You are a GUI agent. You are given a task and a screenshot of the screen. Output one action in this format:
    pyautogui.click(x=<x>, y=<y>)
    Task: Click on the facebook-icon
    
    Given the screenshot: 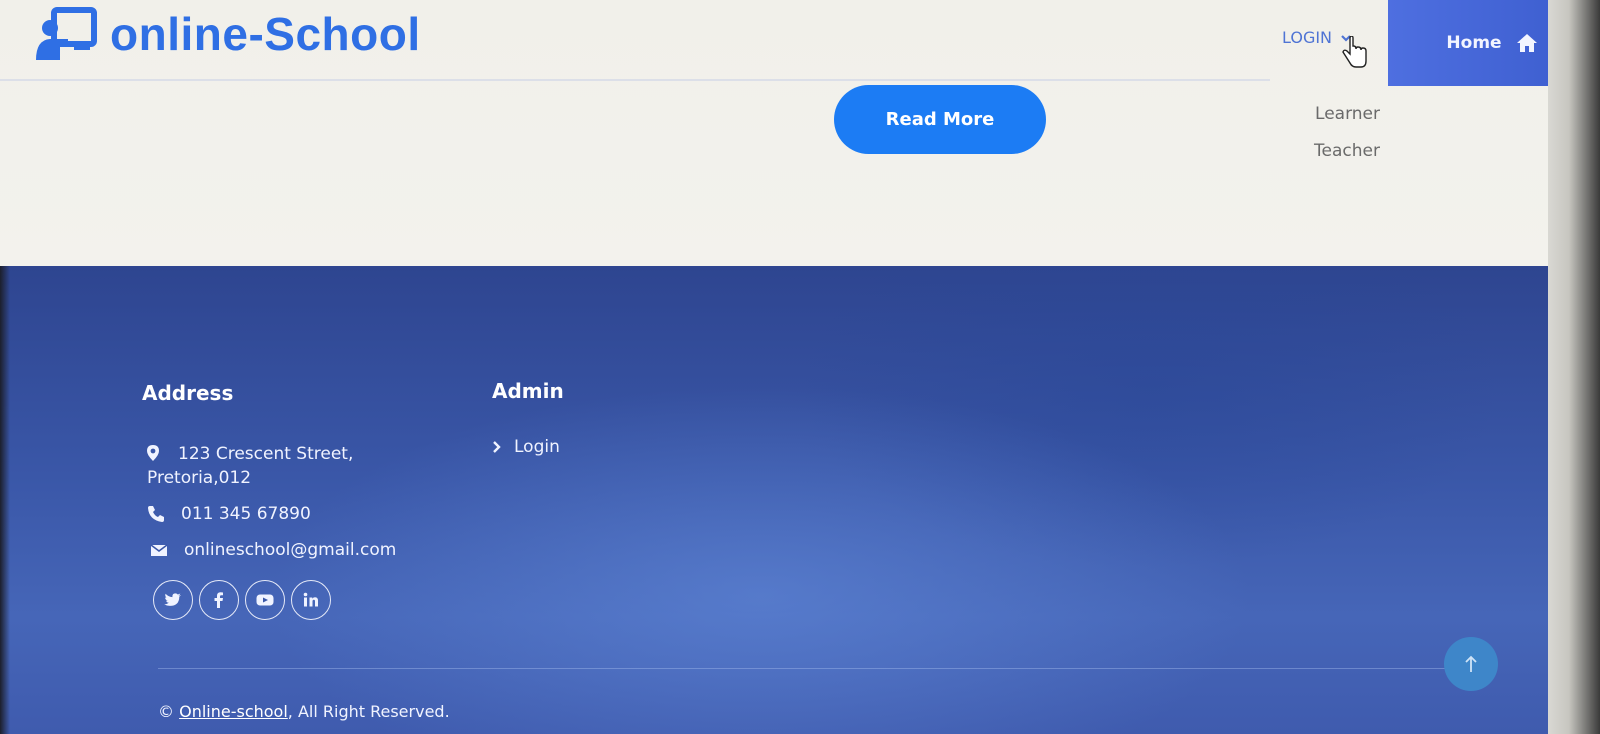 What is the action you would take?
    pyautogui.click(x=218, y=600)
    